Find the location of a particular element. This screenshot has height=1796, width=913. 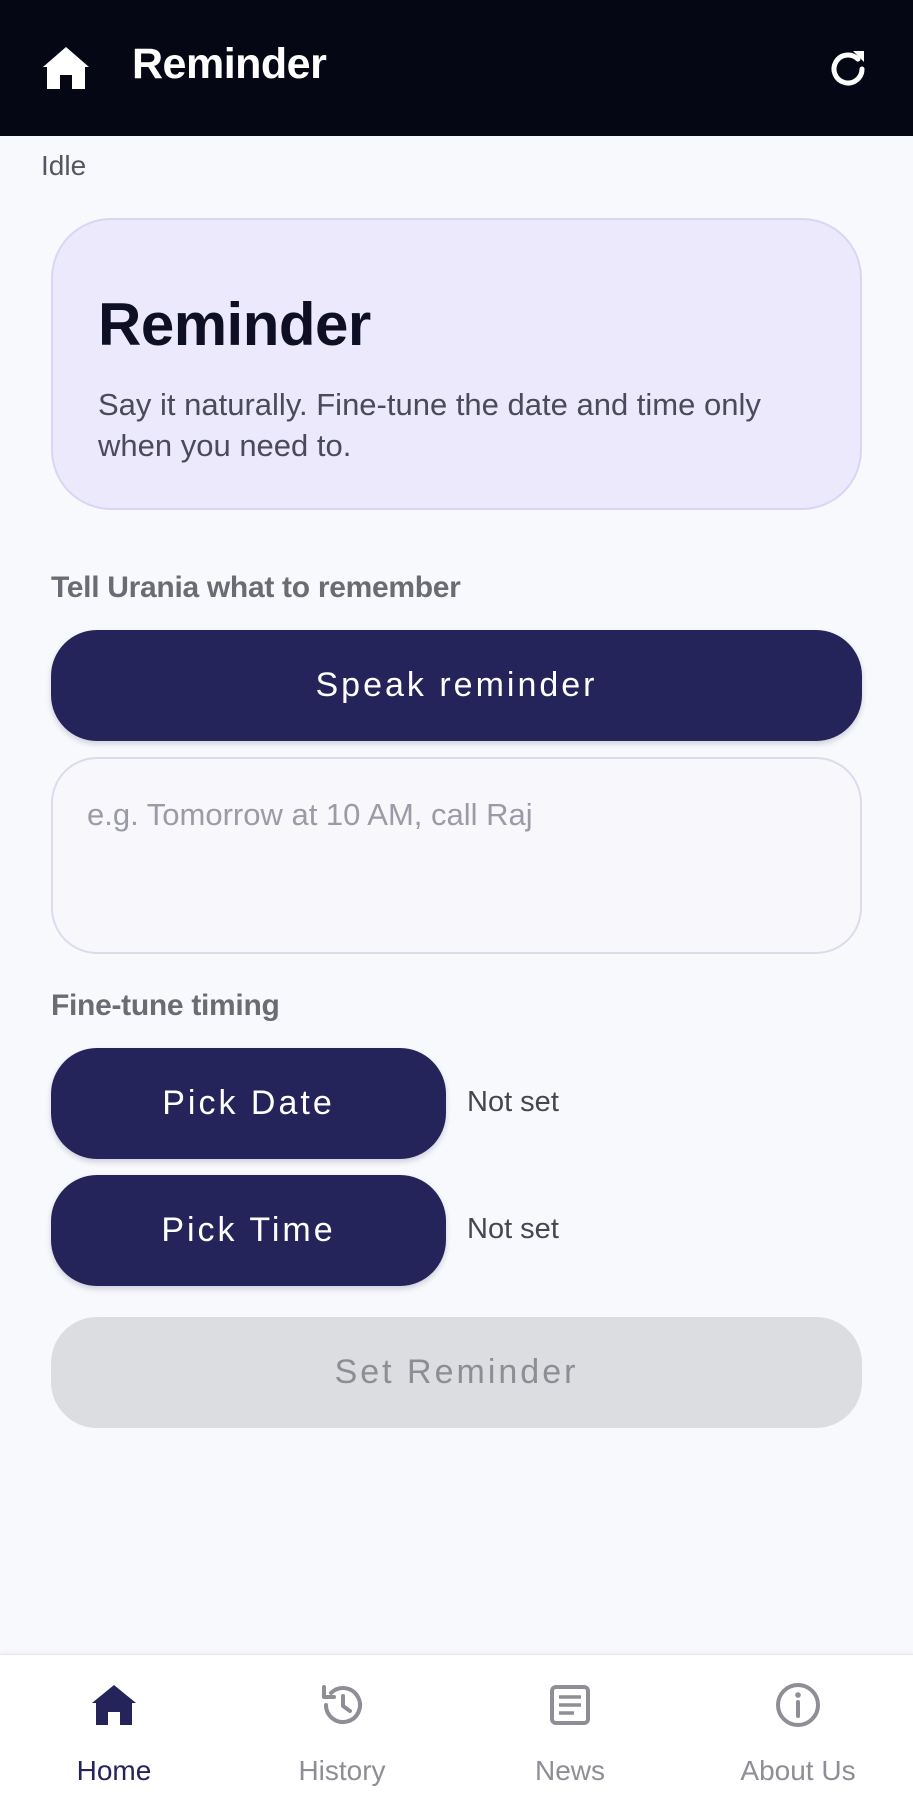

speak-reminder-button: Speak reminder is located at coordinates (456, 685).